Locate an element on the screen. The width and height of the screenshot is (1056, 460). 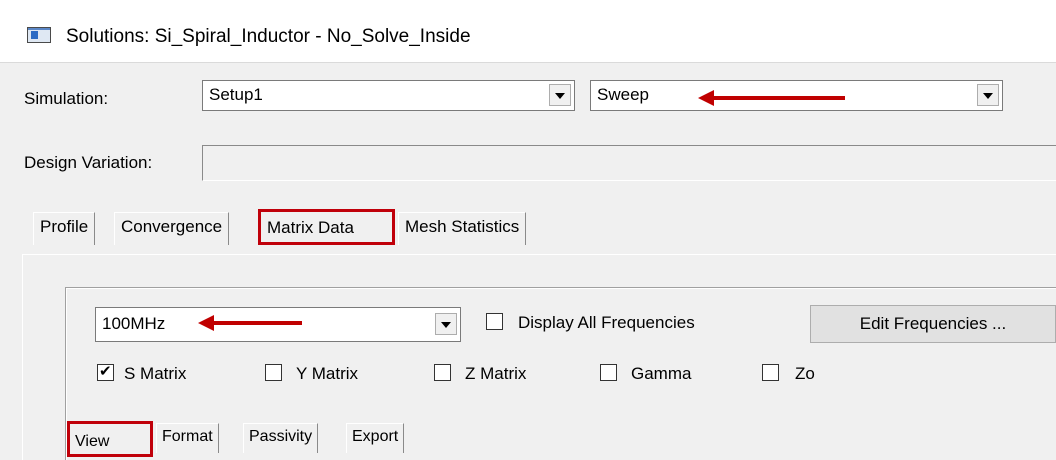
z-matrix-label: Z Matrix is located at coordinates (496, 373).